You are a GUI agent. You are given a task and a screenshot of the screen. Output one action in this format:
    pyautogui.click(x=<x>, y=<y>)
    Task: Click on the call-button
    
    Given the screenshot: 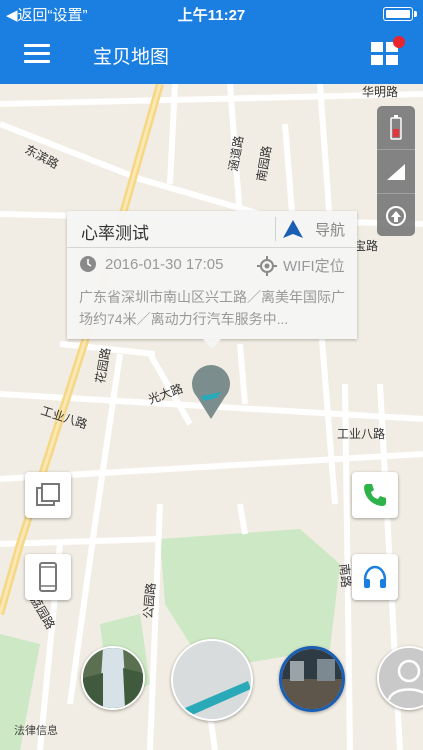 What is the action you would take?
    pyautogui.click(x=375, y=495)
    